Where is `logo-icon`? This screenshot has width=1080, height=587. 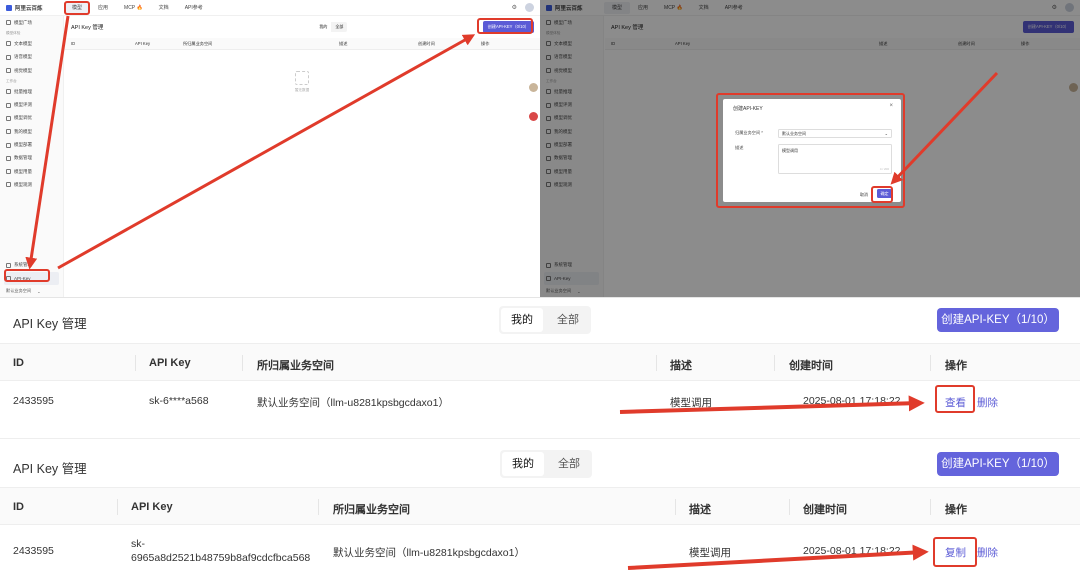 logo-icon is located at coordinates (9, 7).